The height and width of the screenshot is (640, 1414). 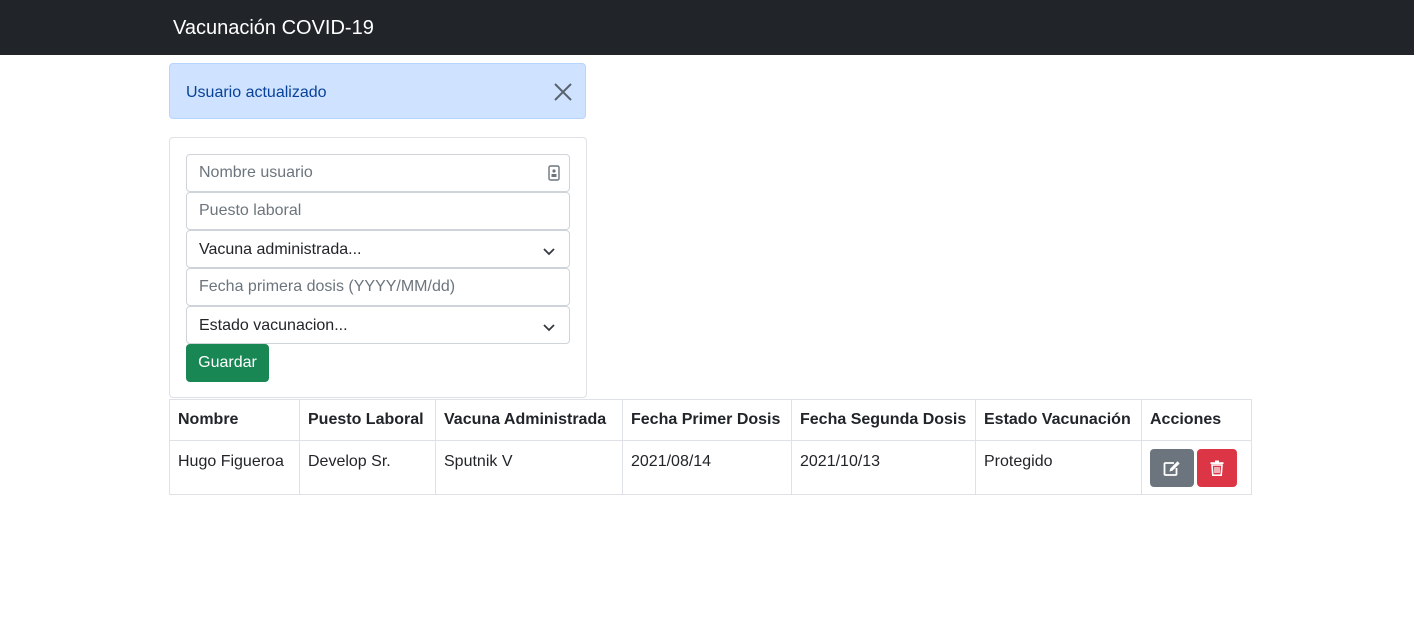 I want to click on puesto-laboral-field, so click(x=378, y=211).